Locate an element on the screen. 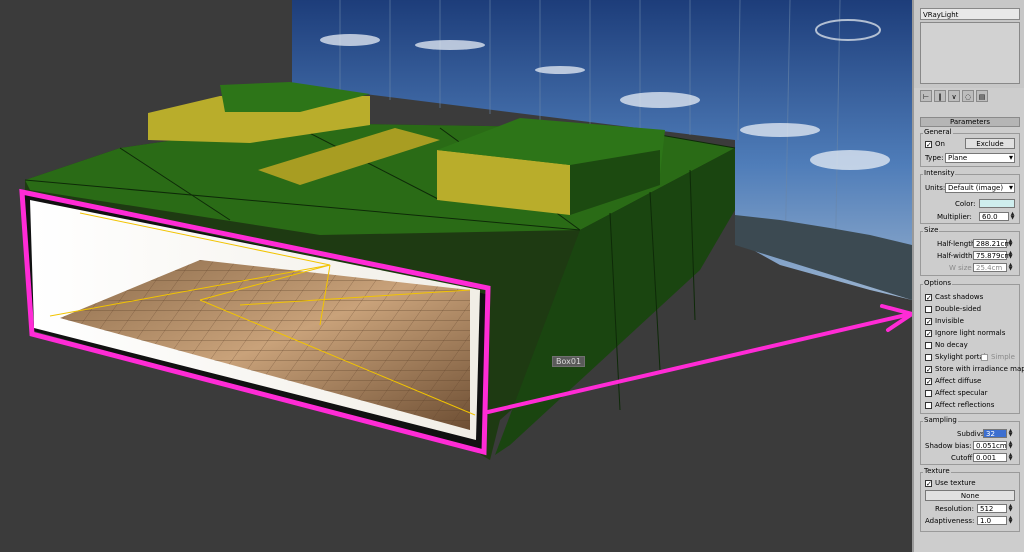  skylight-portal-checkbox is located at coordinates (928, 357).